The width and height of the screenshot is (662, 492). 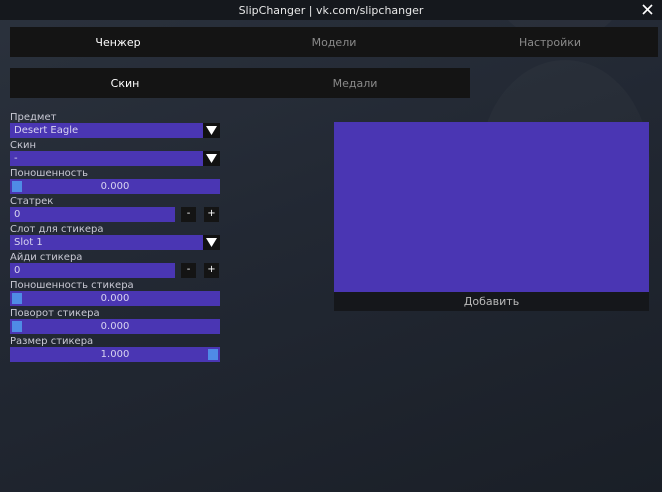 I want to click on sticker-id-minus-button: -, so click(x=188, y=270).